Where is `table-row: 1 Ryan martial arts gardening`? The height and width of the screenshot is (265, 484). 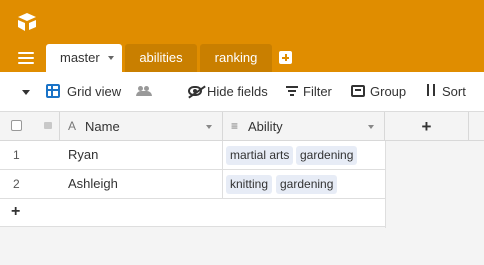 table-row: 1 Ryan martial arts gardening is located at coordinates (192, 155).